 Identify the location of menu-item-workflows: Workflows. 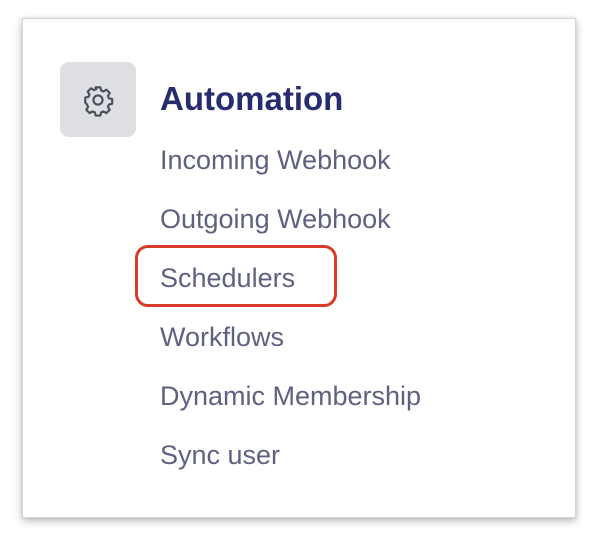
(222, 337).